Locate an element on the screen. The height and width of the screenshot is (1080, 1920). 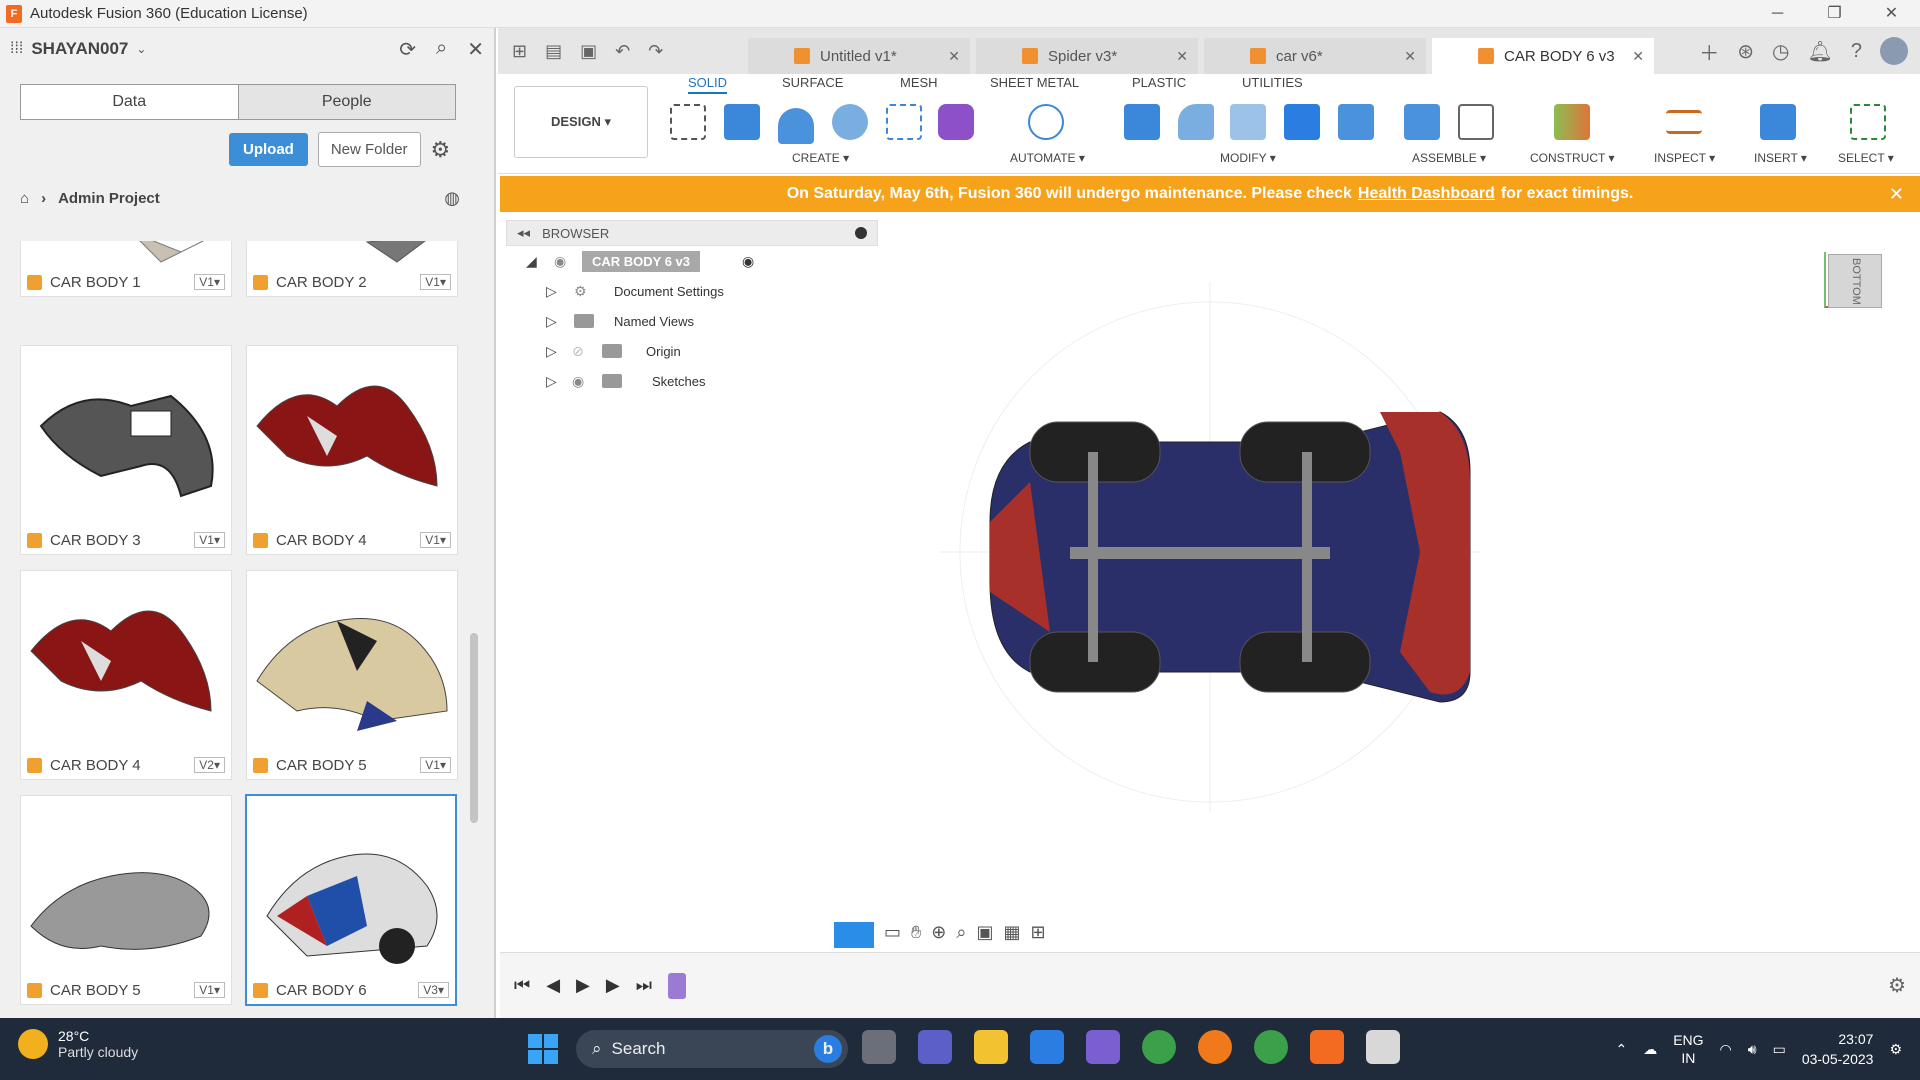
step-back-icon: ◀ is located at coordinates (553, 985).